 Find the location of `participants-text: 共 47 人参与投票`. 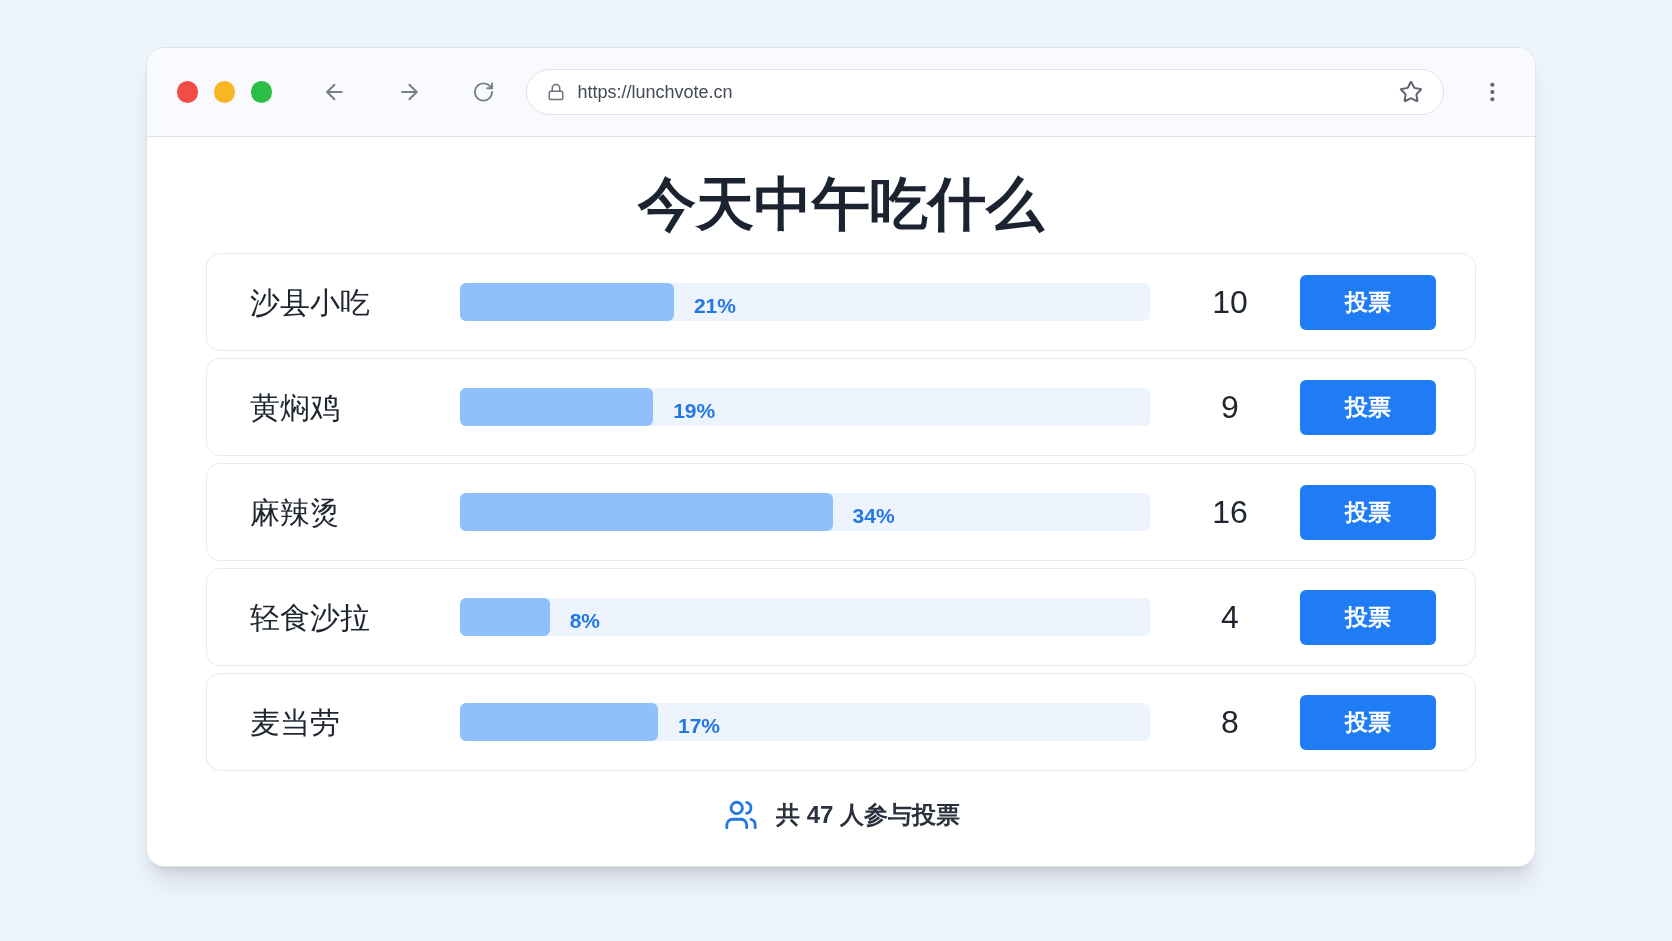

participants-text: 共 47 人参与投票 is located at coordinates (868, 815).